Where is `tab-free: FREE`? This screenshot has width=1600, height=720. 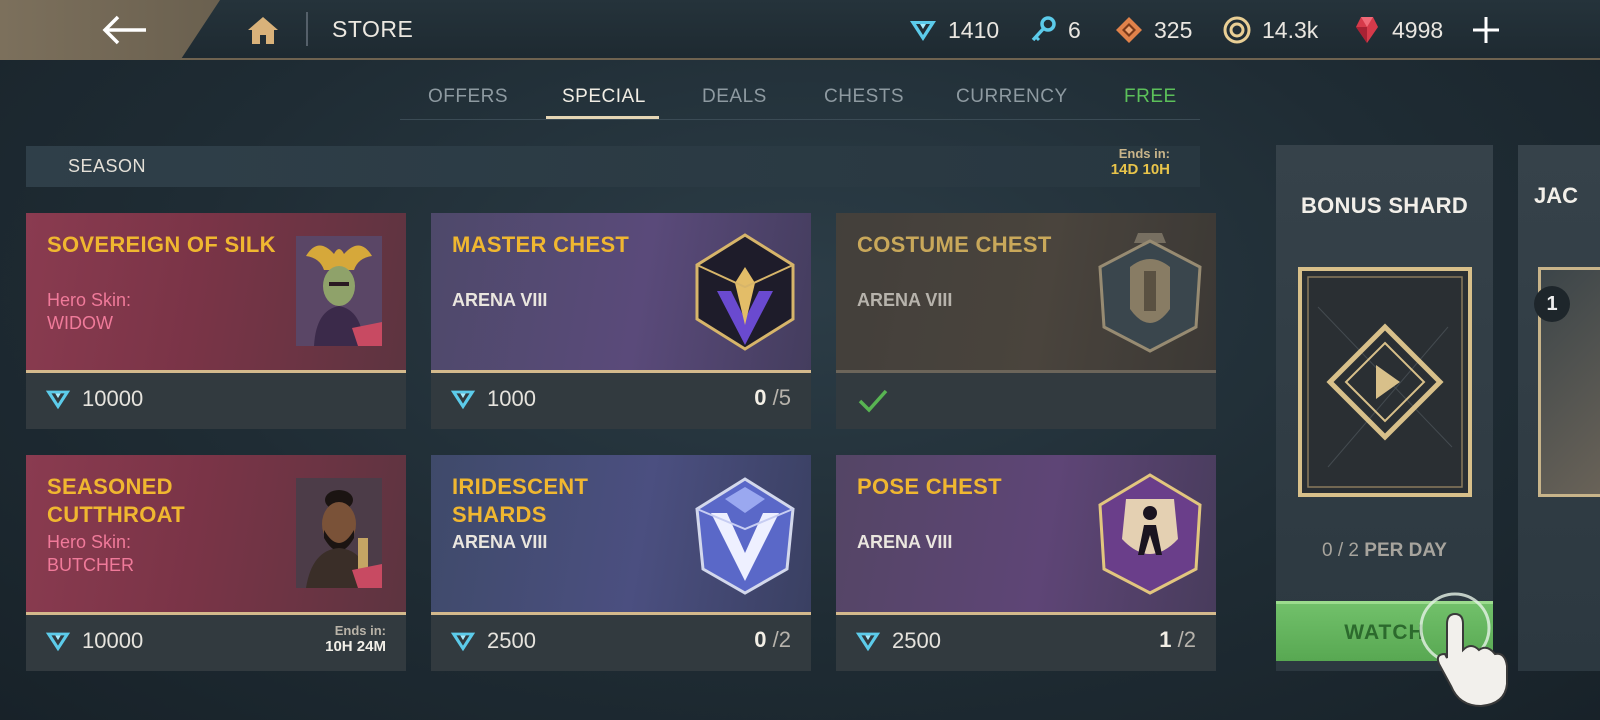
tab-free: FREE is located at coordinates (1150, 97).